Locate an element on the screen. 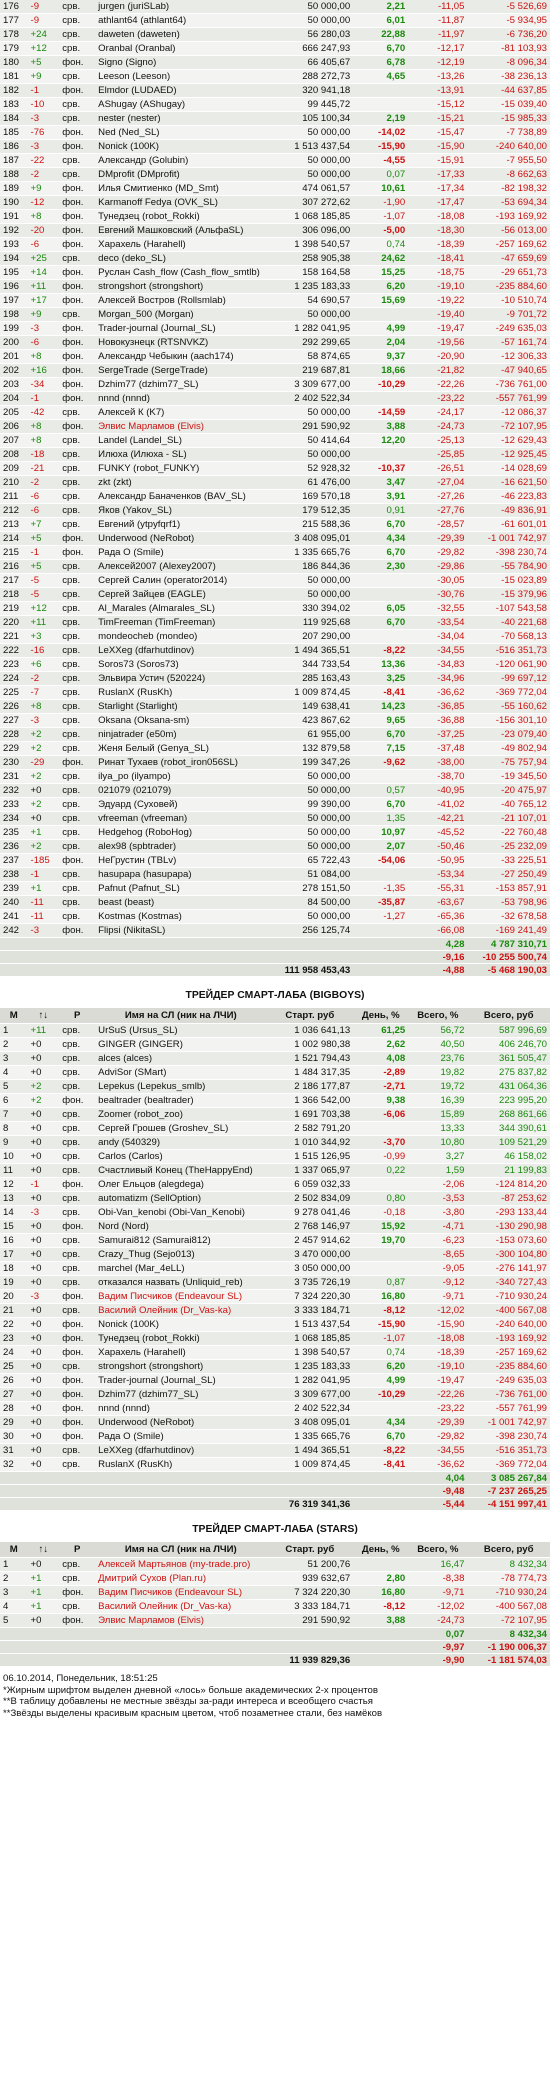  trader-name-cell: НеГрустин (TBLv) is located at coordinates (181, 860).